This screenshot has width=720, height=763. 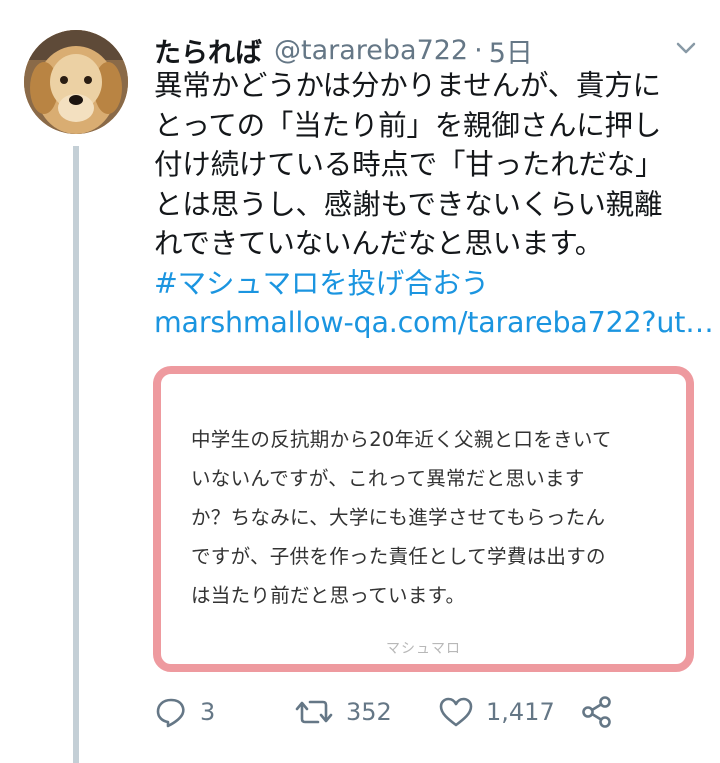 I want to click on retweet-count: 352, so click(x=369, y=712).